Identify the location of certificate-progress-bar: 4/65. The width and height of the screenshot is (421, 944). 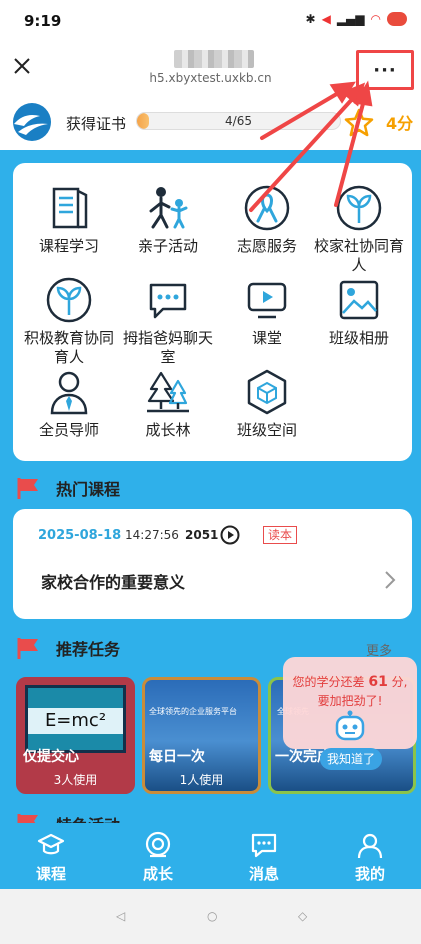
(238, 121).